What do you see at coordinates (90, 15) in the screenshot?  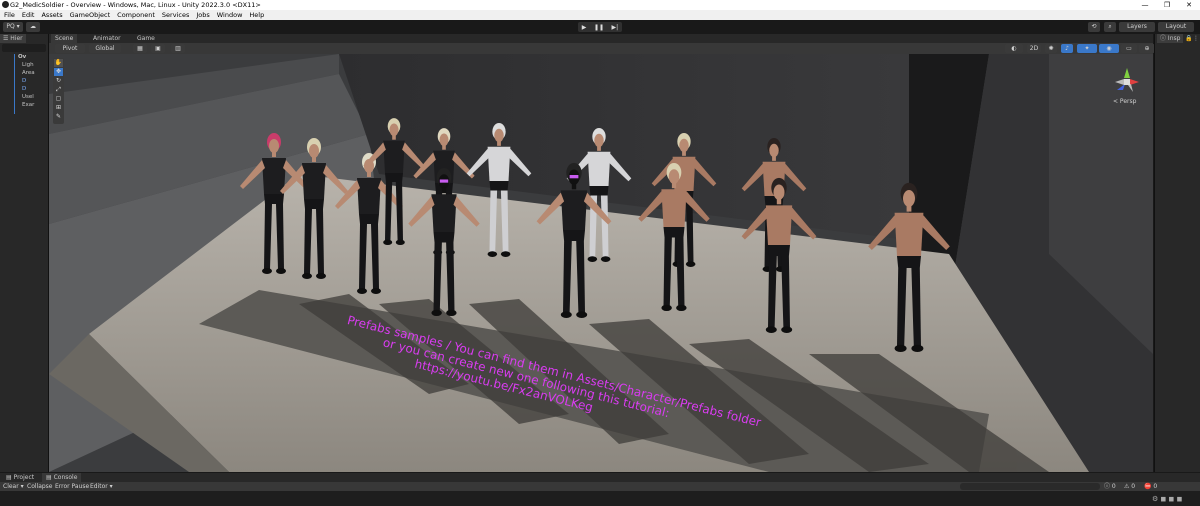 I see `menu-gameobject: GameObject` at bounding box center [90, 15].